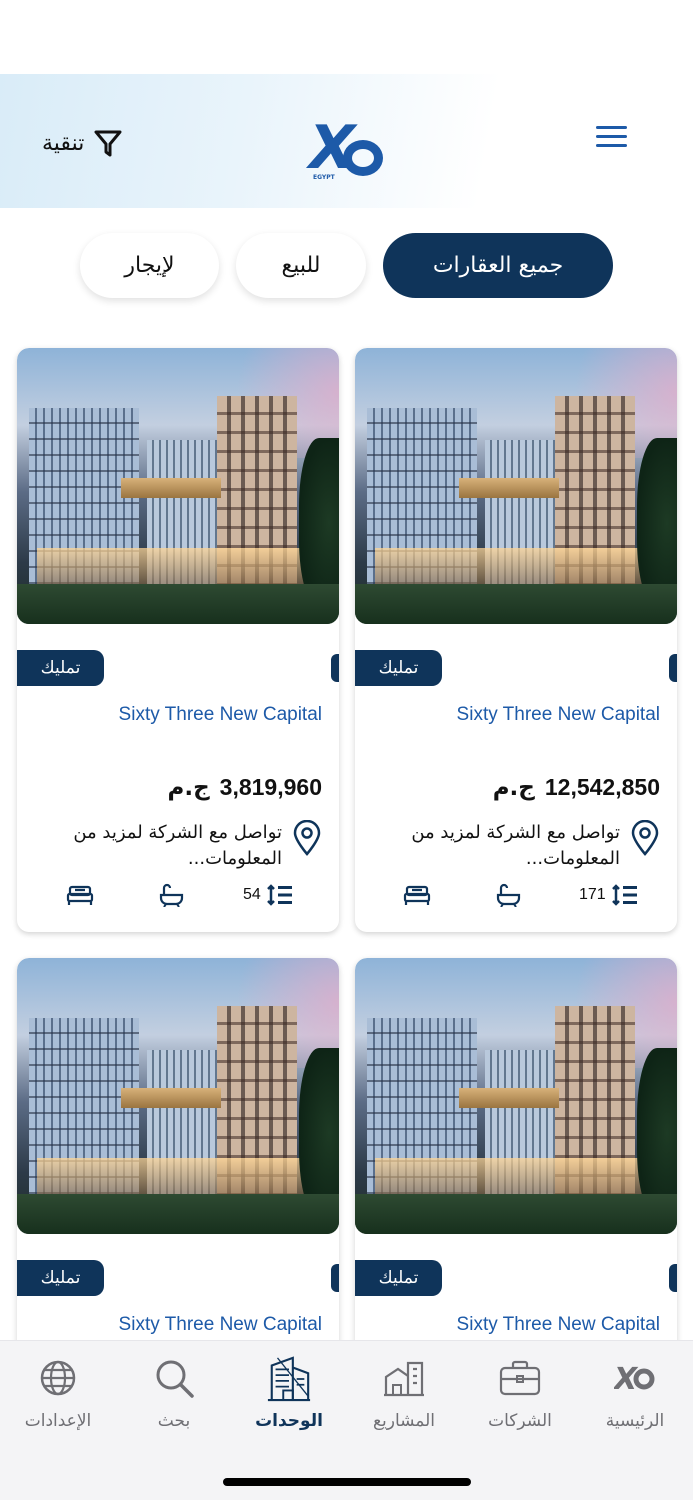 This screenshot has height=1500, width=693. What do you see at coordinates (602, 787) in the screenshot?
I see `price-value: 12,542,850` at bounding box center [602, 787].